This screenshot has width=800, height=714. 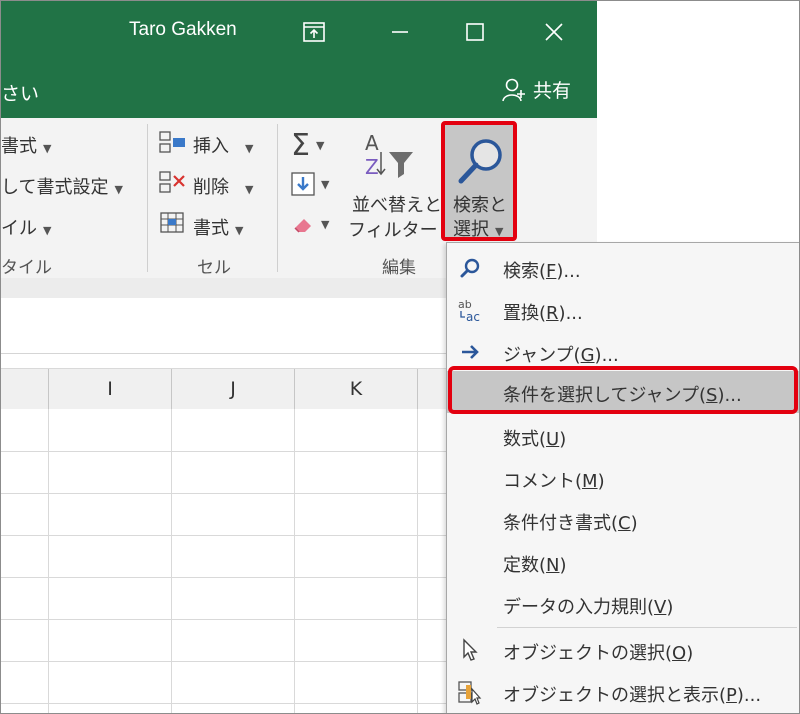 I want to click on find-select-label-1: 検索と, so click(x=480, y=205).